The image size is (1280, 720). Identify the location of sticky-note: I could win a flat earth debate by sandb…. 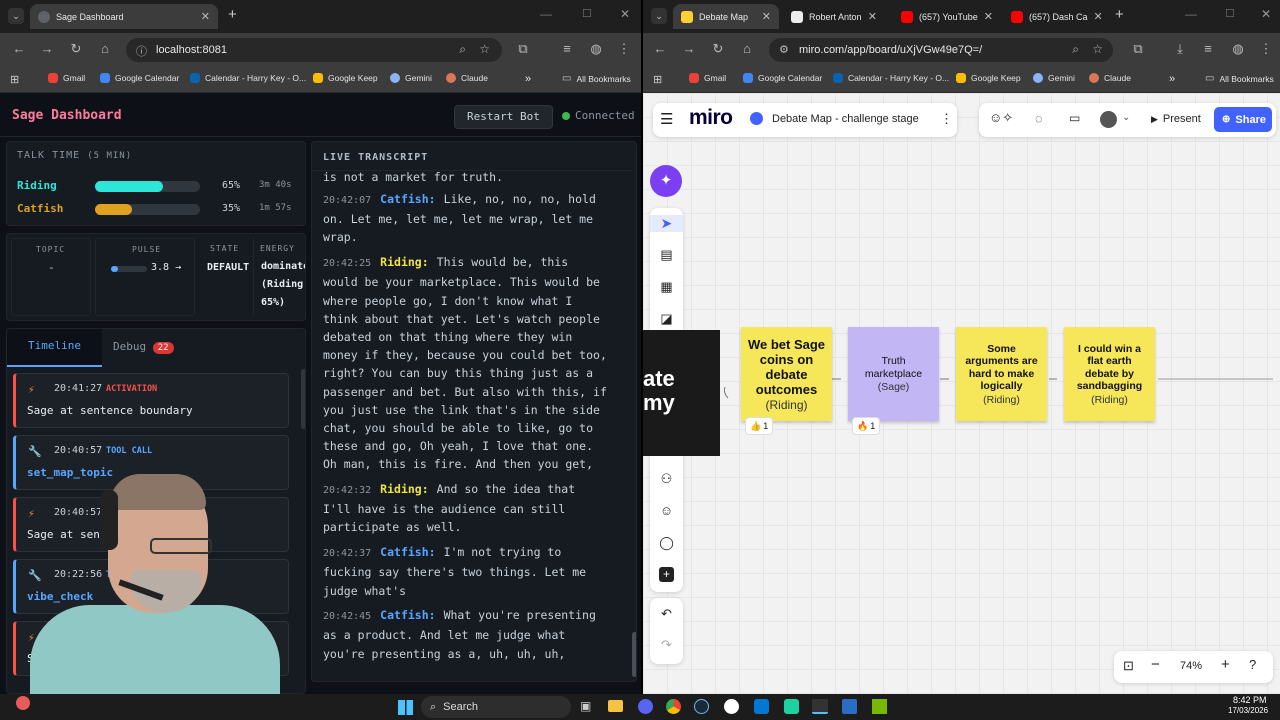
(1109, 374).